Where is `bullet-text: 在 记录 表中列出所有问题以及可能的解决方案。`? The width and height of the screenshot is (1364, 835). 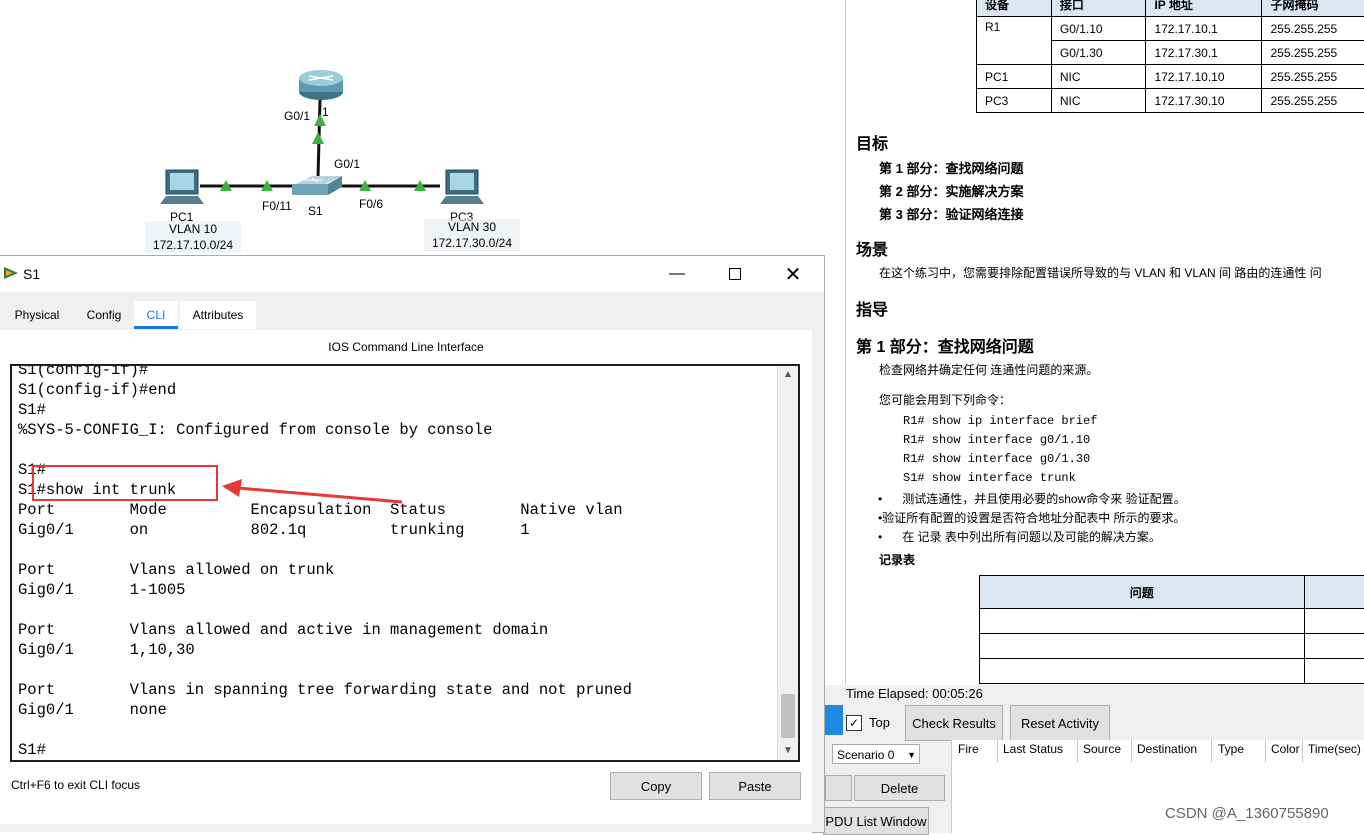 bullet-text: 在 记录 表中列出所有问题以及可能的解决方案。 is located at coordinates (1031, 537).